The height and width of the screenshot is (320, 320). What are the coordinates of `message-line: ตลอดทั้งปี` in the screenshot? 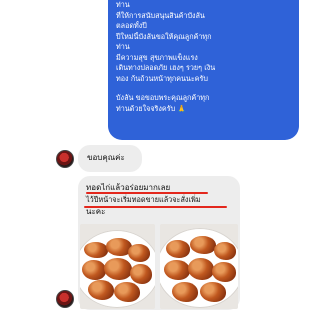 It's located at (131, 25).